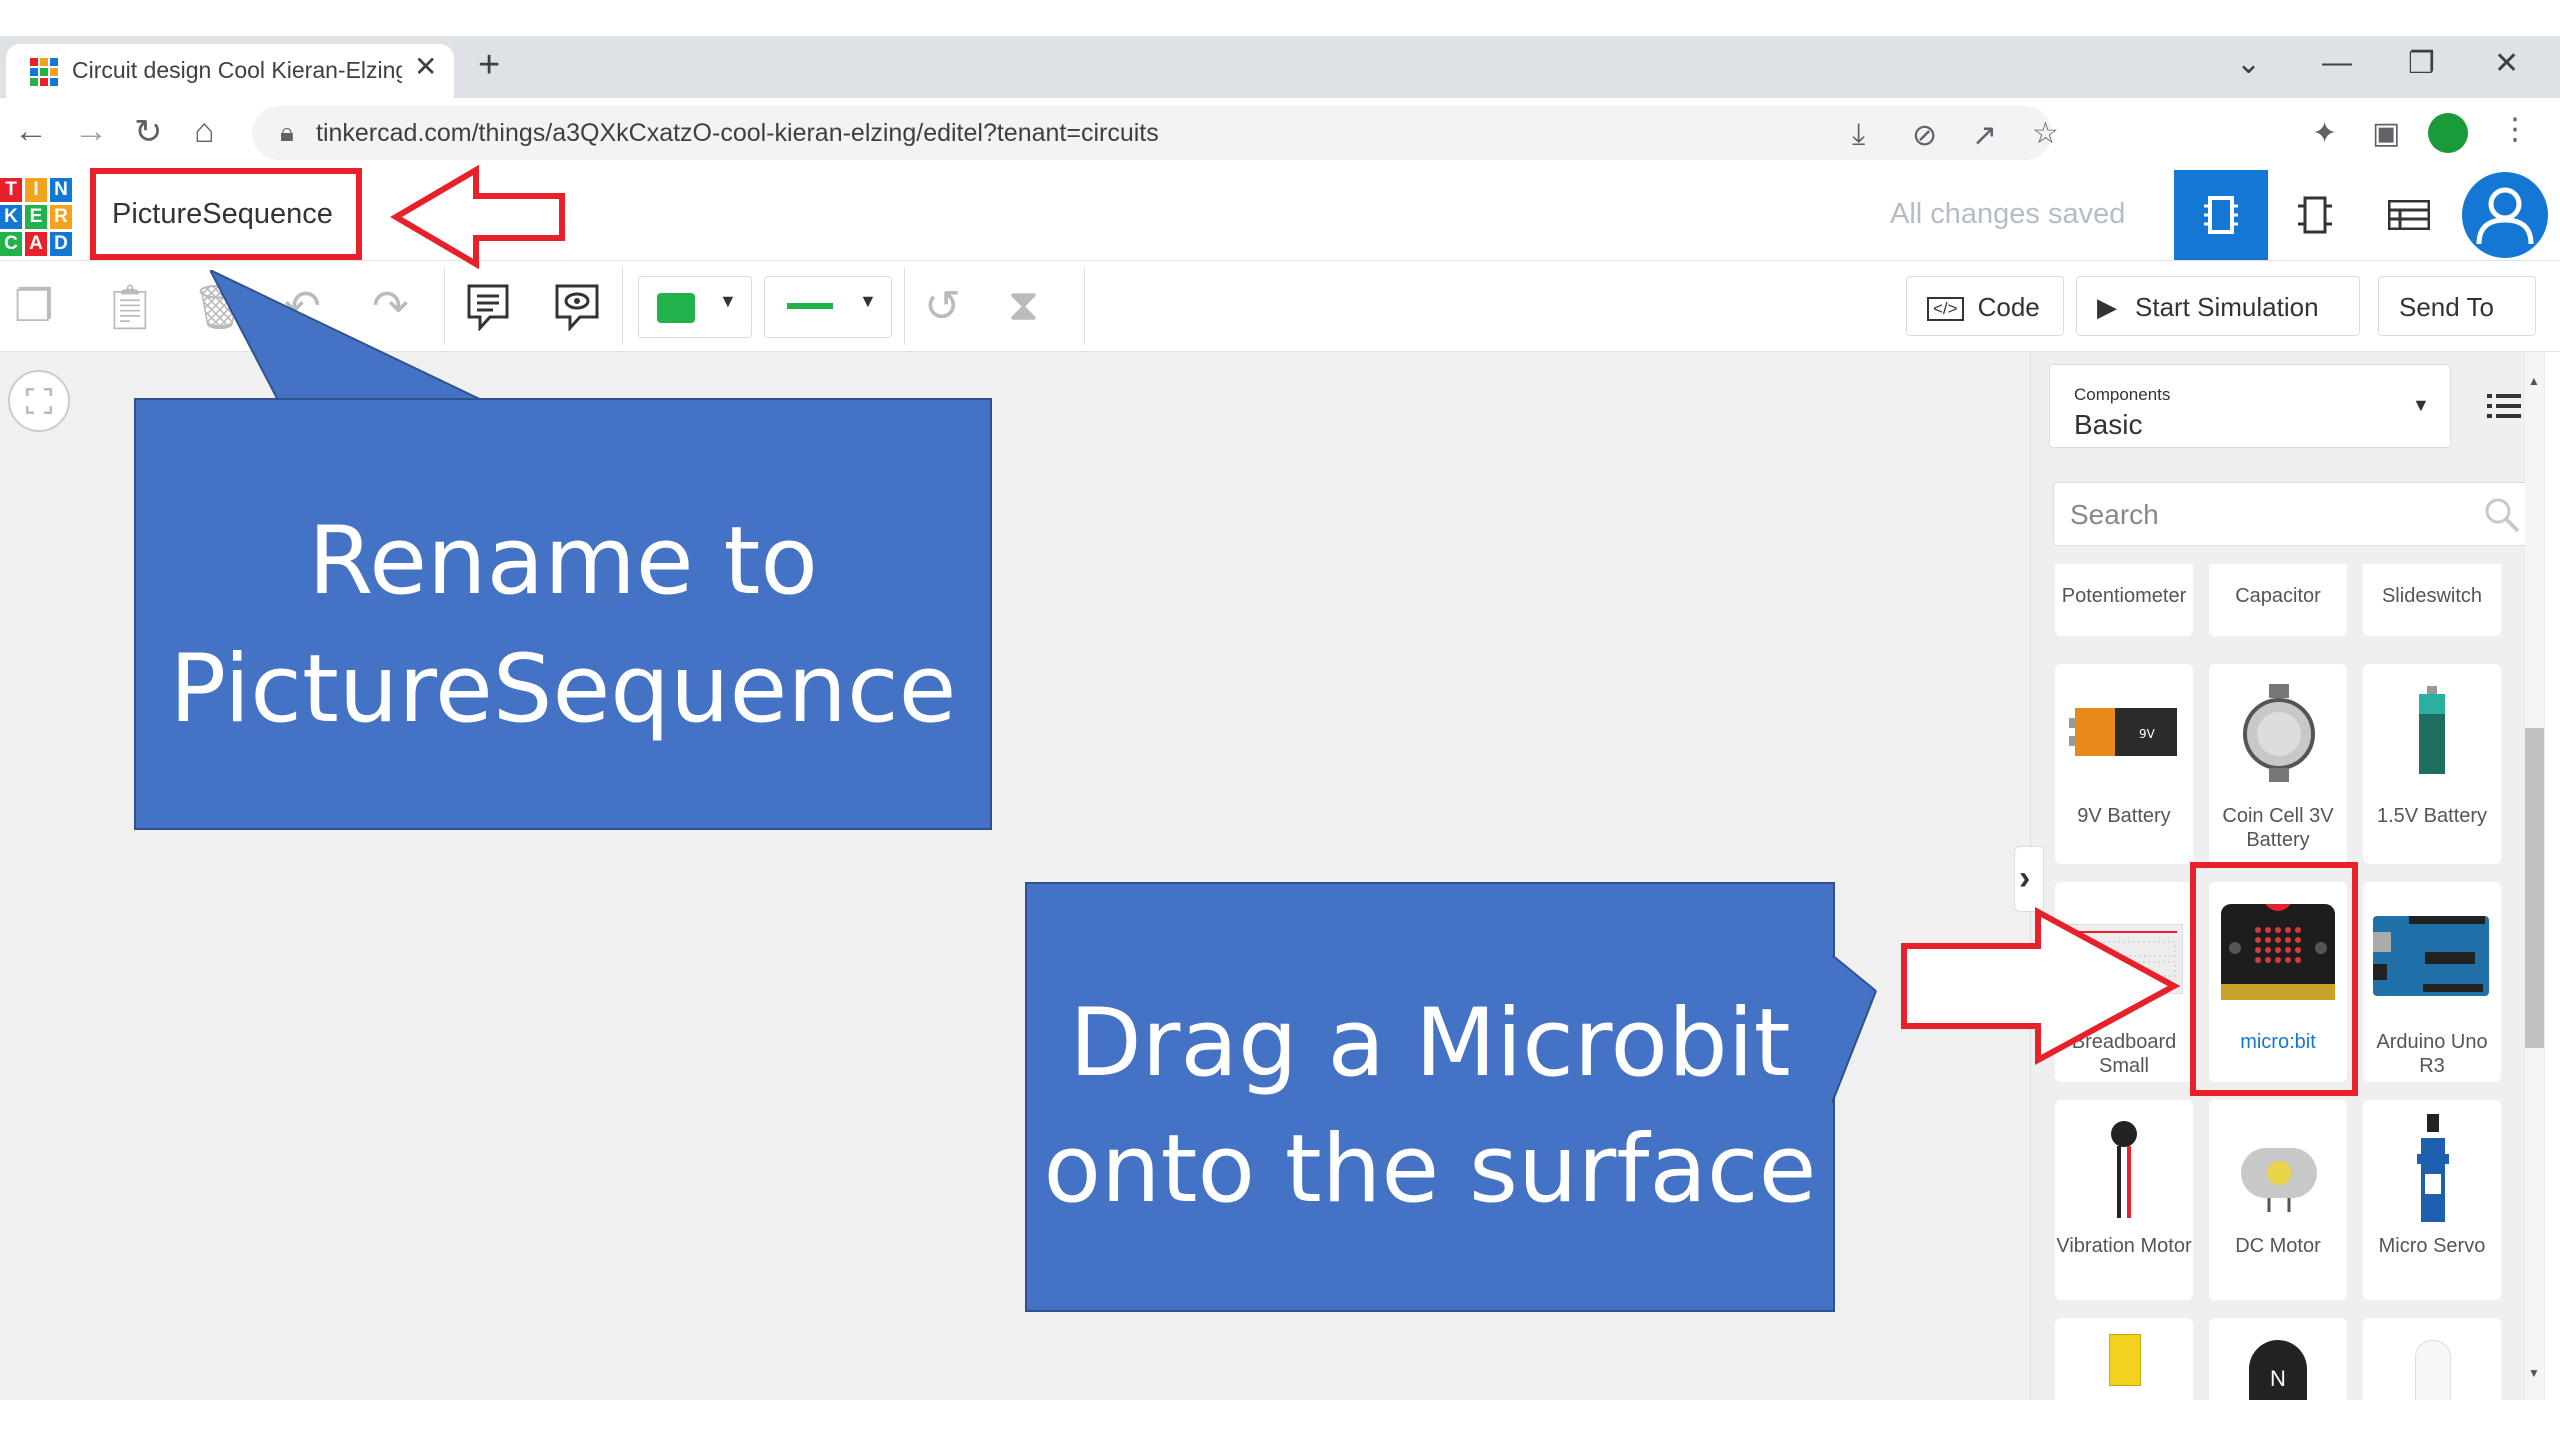 The width and height of the screenshot is (2560, 1440). I want to click on lock-icon: 🔒︎, so click(287, 133).